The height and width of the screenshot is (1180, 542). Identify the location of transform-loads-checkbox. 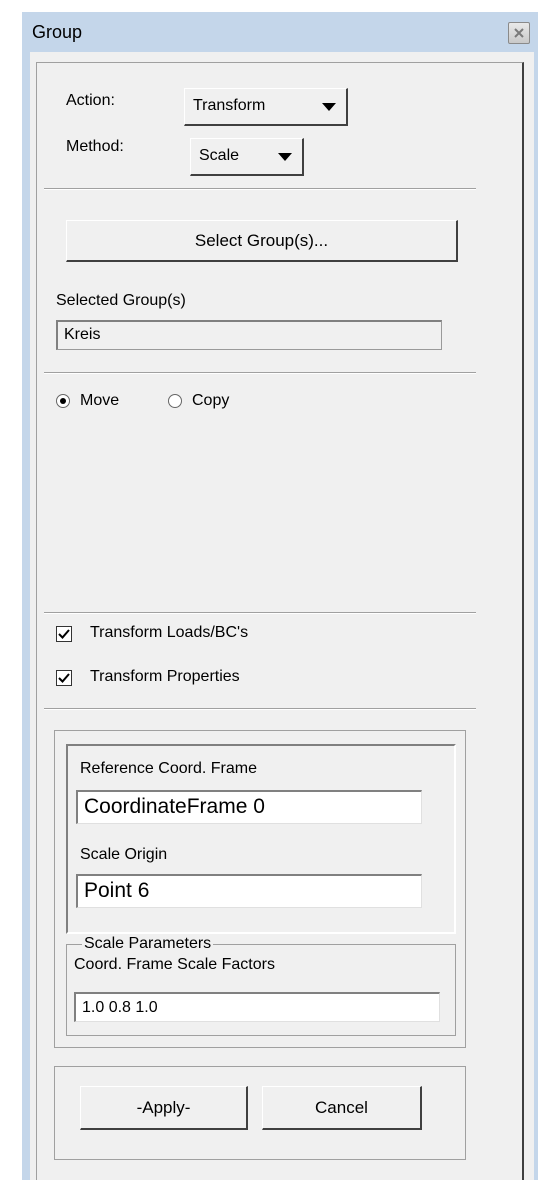
(64, 634).